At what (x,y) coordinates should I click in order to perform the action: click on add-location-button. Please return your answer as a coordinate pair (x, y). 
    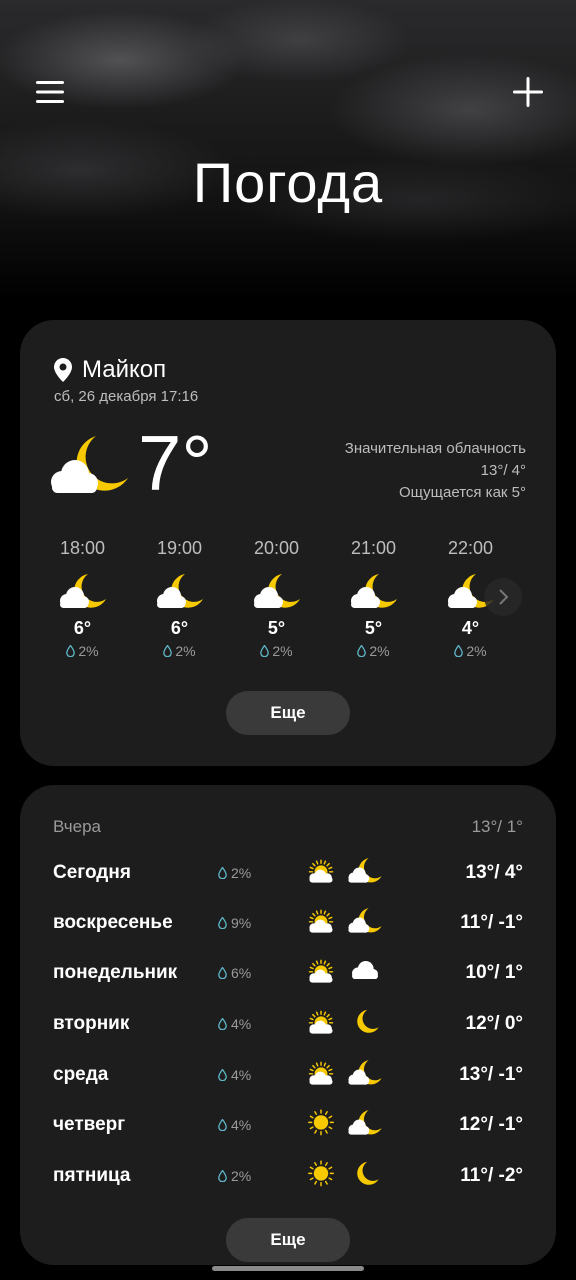
    Looking at the image, I should click on (528, 92).